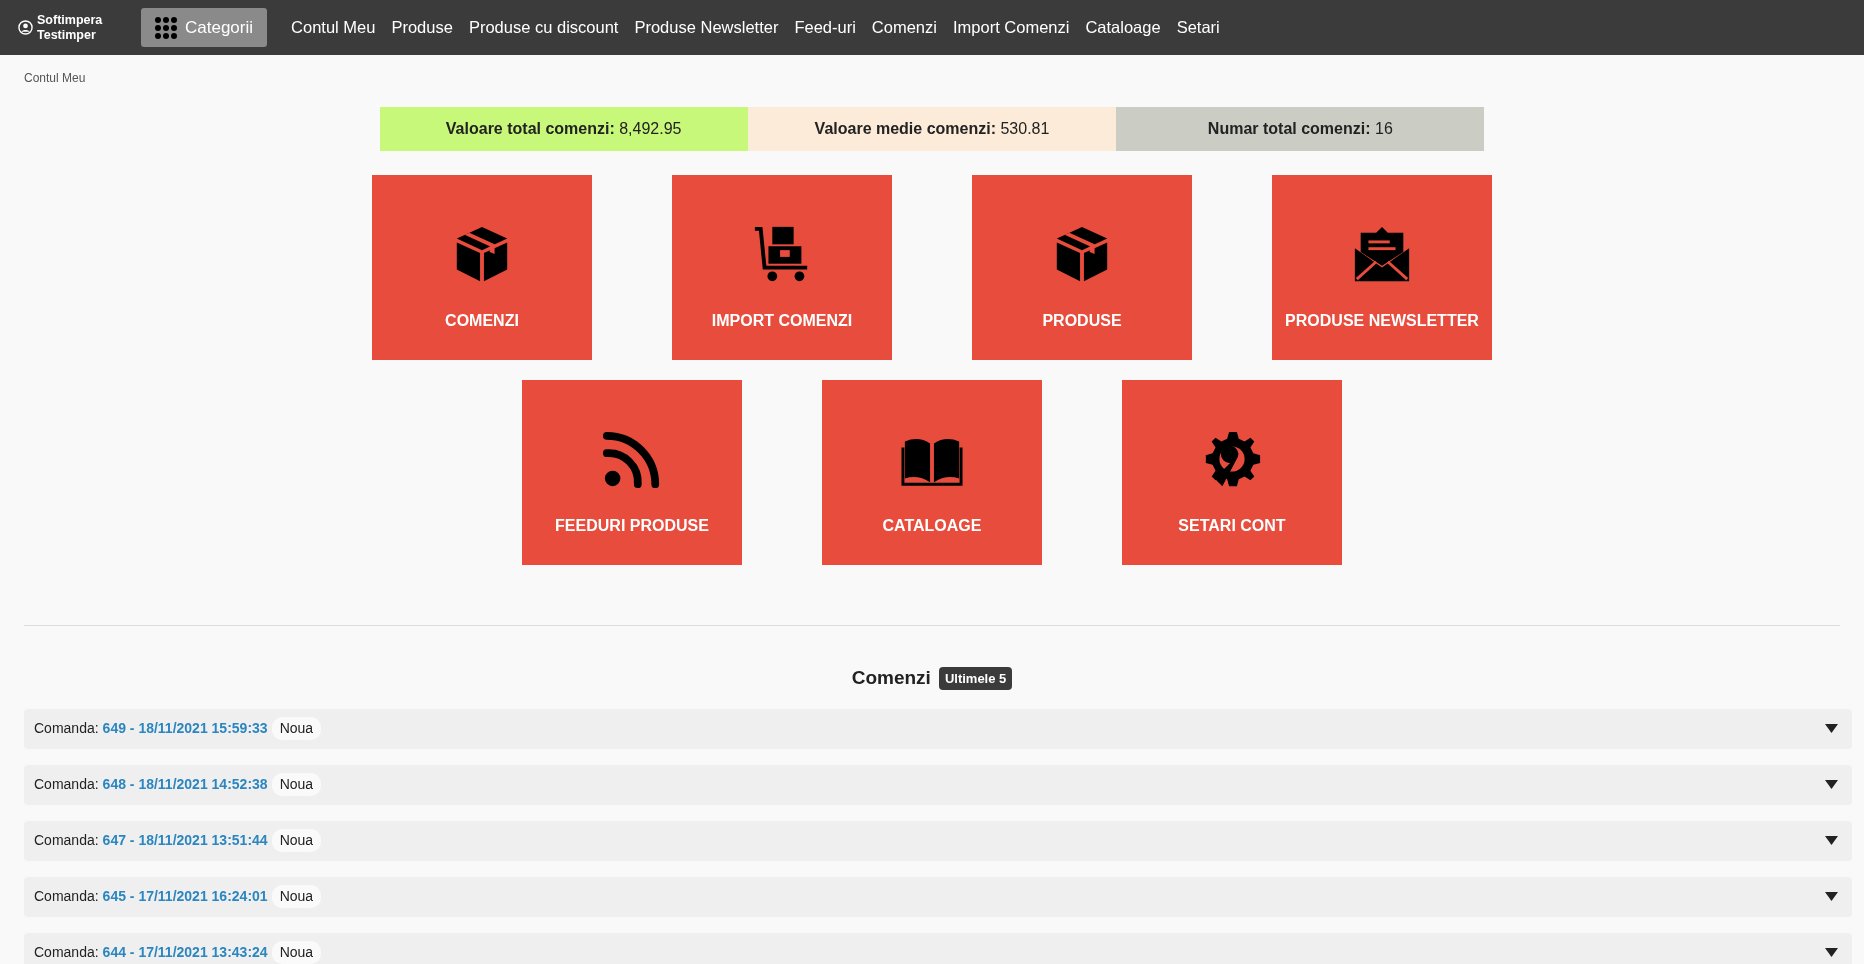 The height and width of the screenshot is (964, 1864). Describe the element at coordinates (563, 129) in the screenshot. I see `stat-text: Valoare total comenzi: 8,492.95` at that location.